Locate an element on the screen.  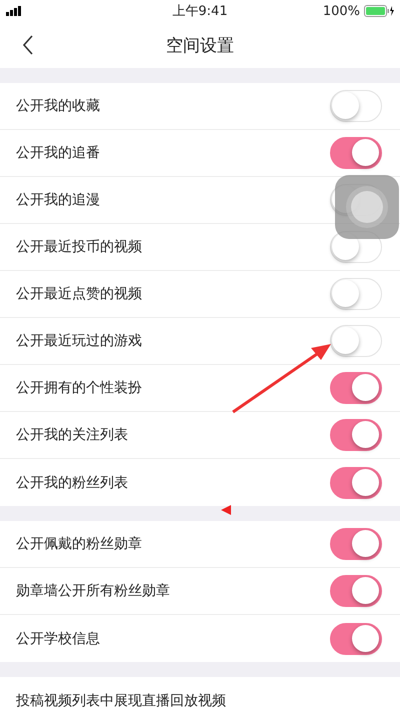
setting-label: 公开佩戴的粉丝勋章 is located at coordinates (79, 544).